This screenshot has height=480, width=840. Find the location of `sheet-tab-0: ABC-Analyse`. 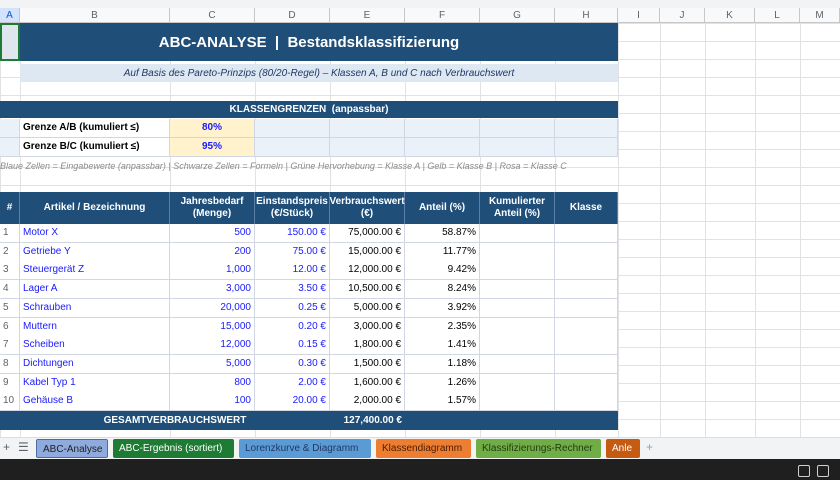

sheet-tab-0: ABC-Analyse is located at coordinates (72, 448).